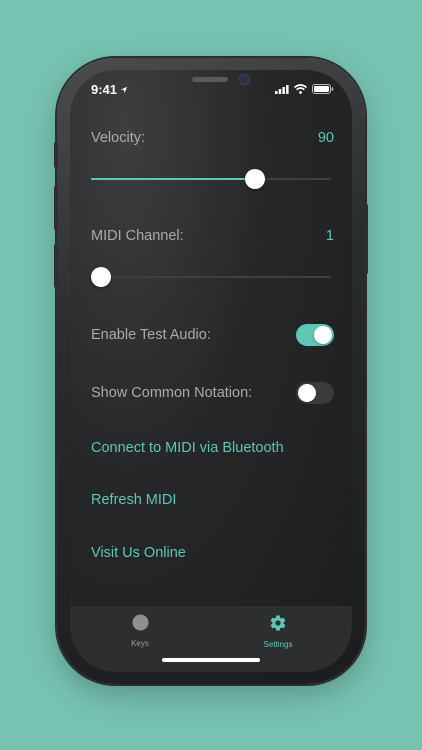  What do you see at coordinates (138, 553) in the screenshot?
I see `visit-online-link: Visit Us Online` at bounding box center [138, 553].